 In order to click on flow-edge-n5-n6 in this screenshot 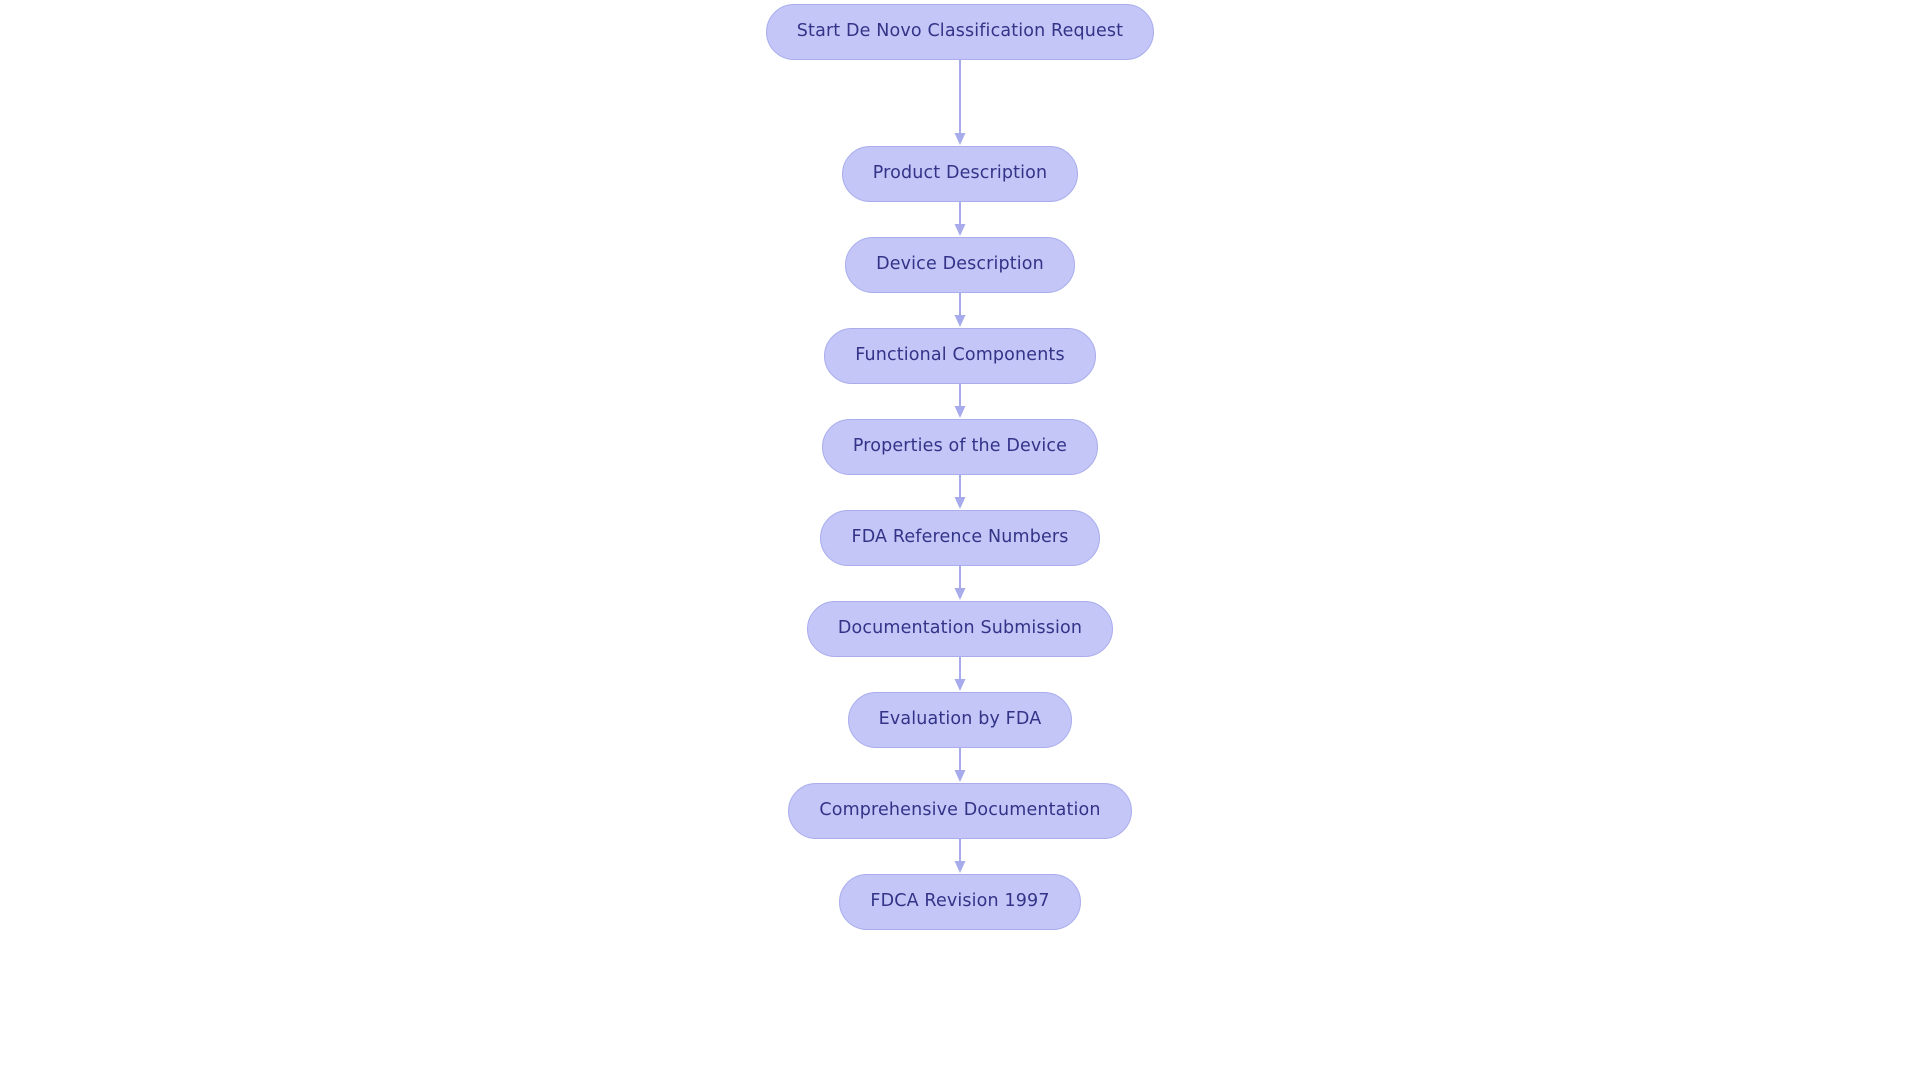, I will do `click(960, 492)`.